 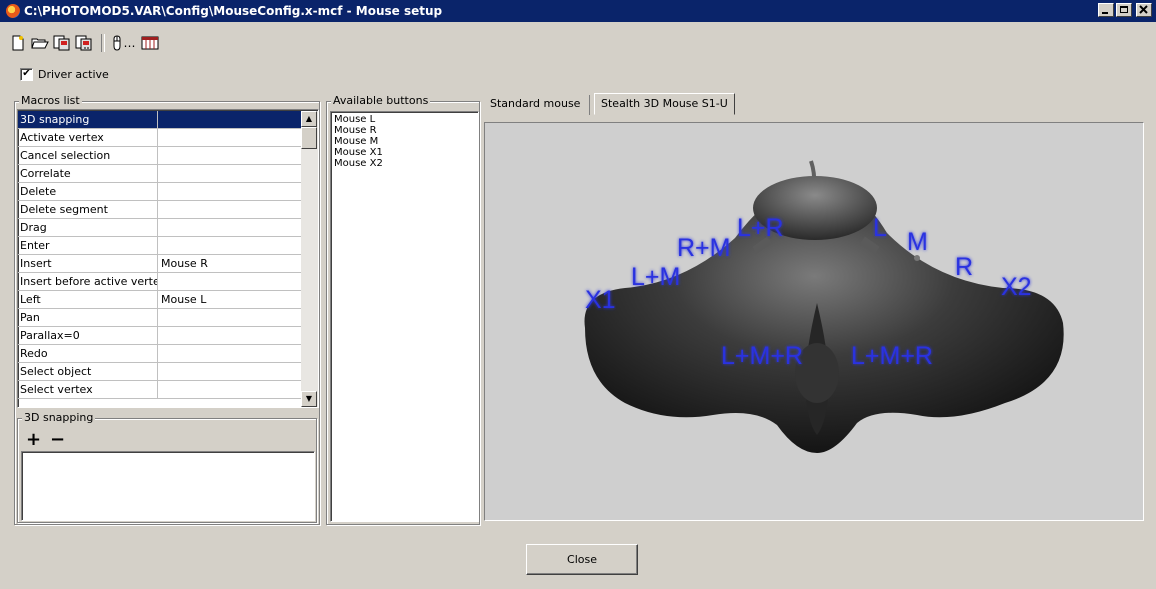 What do you see at coordinates (892, 356) in the screenshot?
I see `label-lmr-right: L+M+R` at bounding box center [892, 356].